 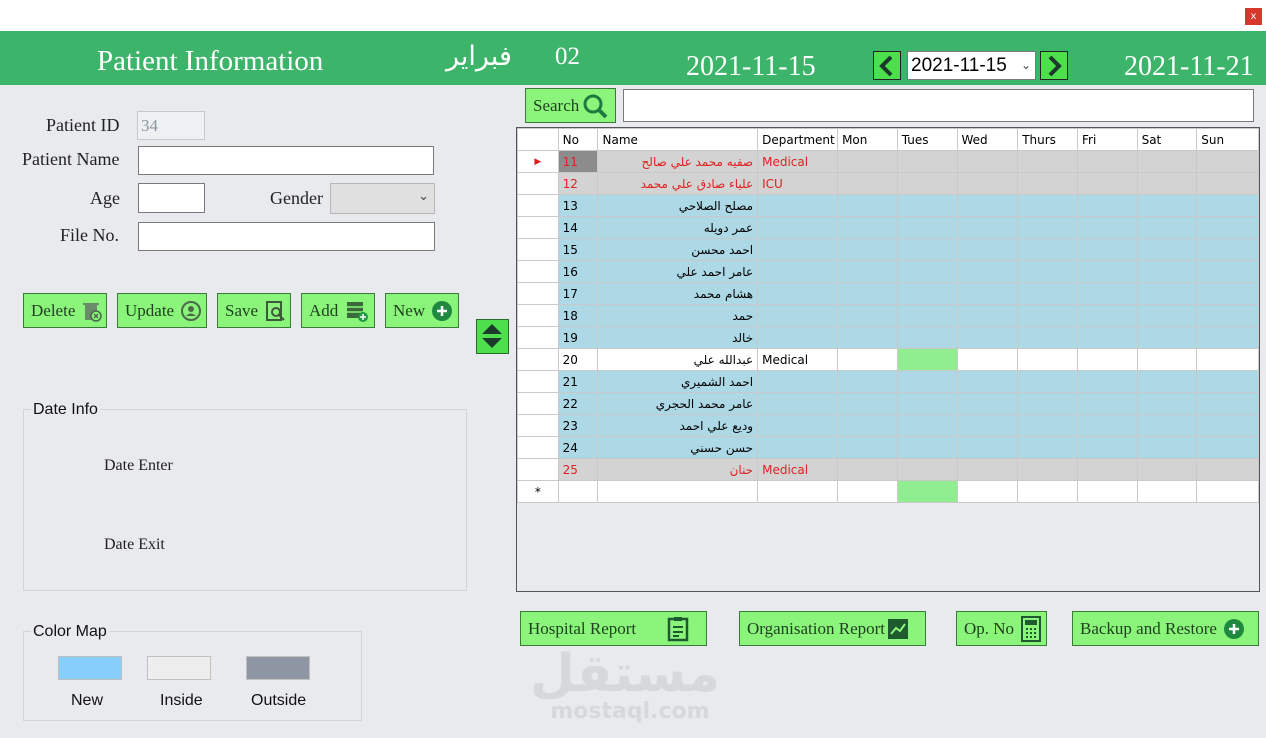 What do you see at coordinates (888, 183) in the screenshot?
I see `table-row: 12 علياء صادق علي محمد ICU` at bounding box center [888, 183].